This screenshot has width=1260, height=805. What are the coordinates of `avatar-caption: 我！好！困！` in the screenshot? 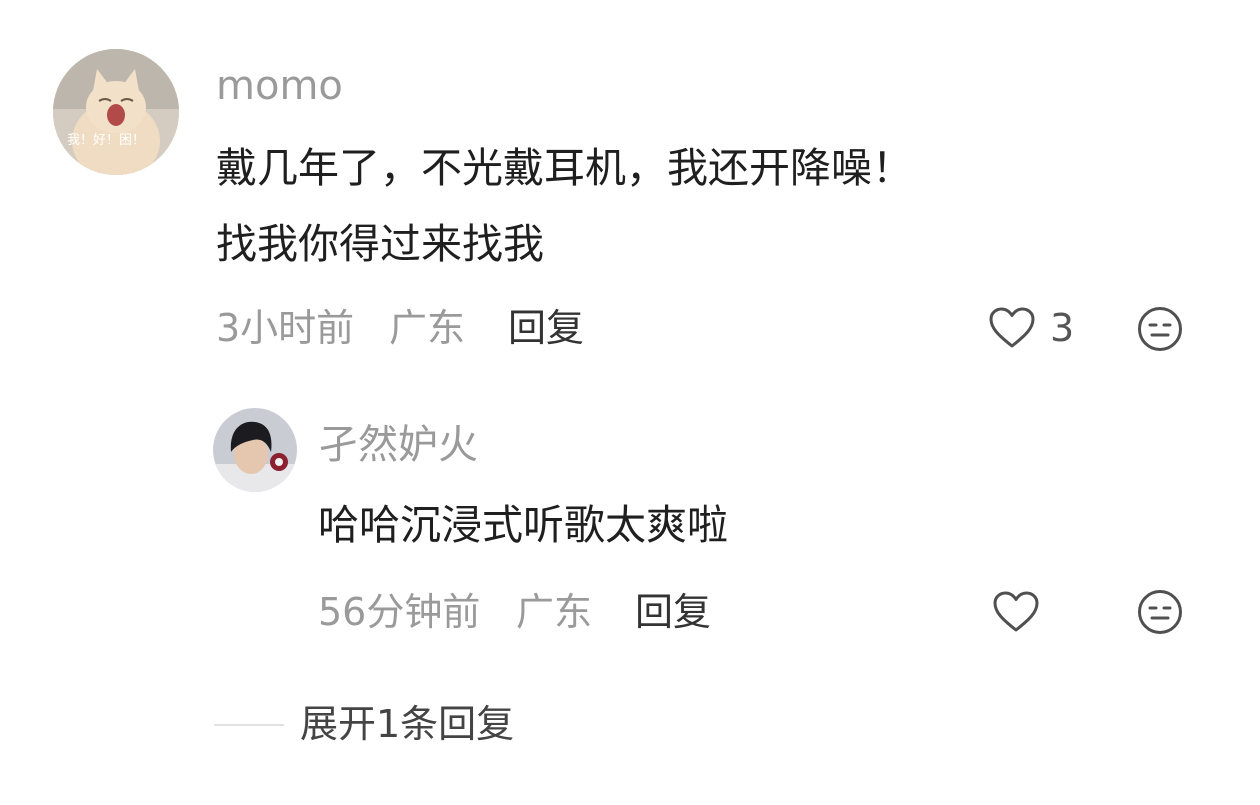 It's located at (106, 140).